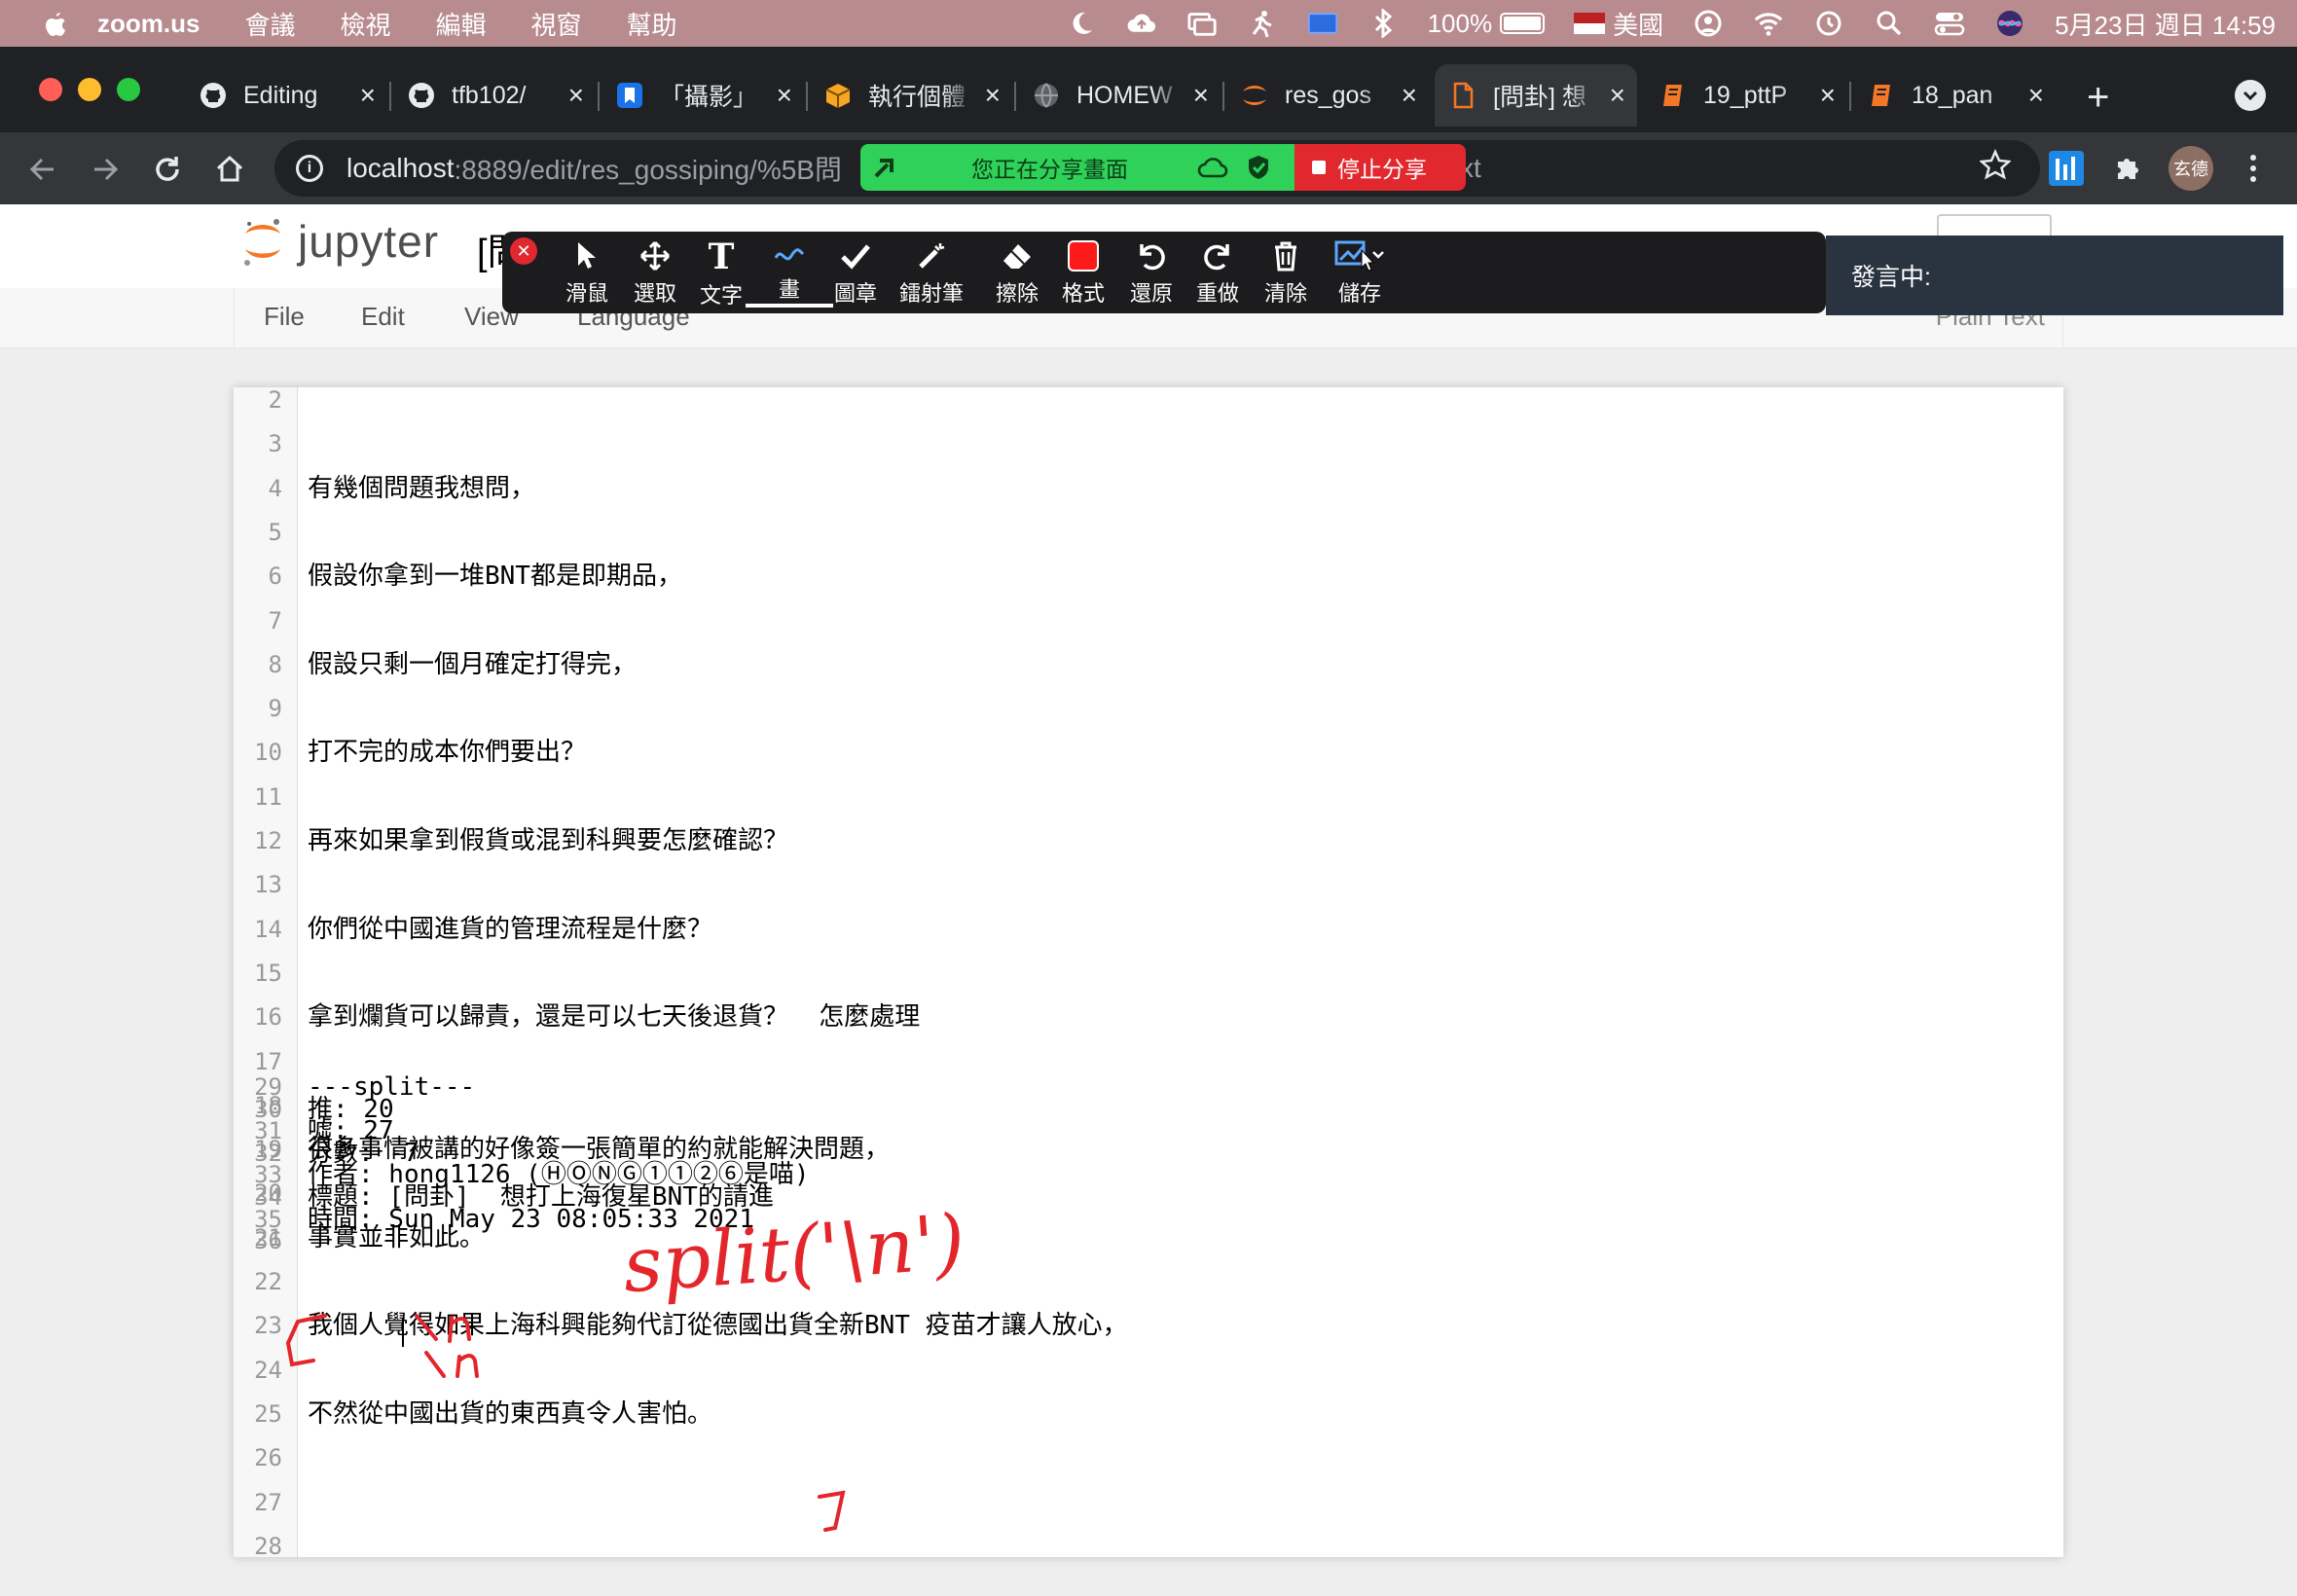  What do you see at coordinates (1262, 23) in the screenshot?
I see `running-figure-icon` at bounding box center [1262, 23].